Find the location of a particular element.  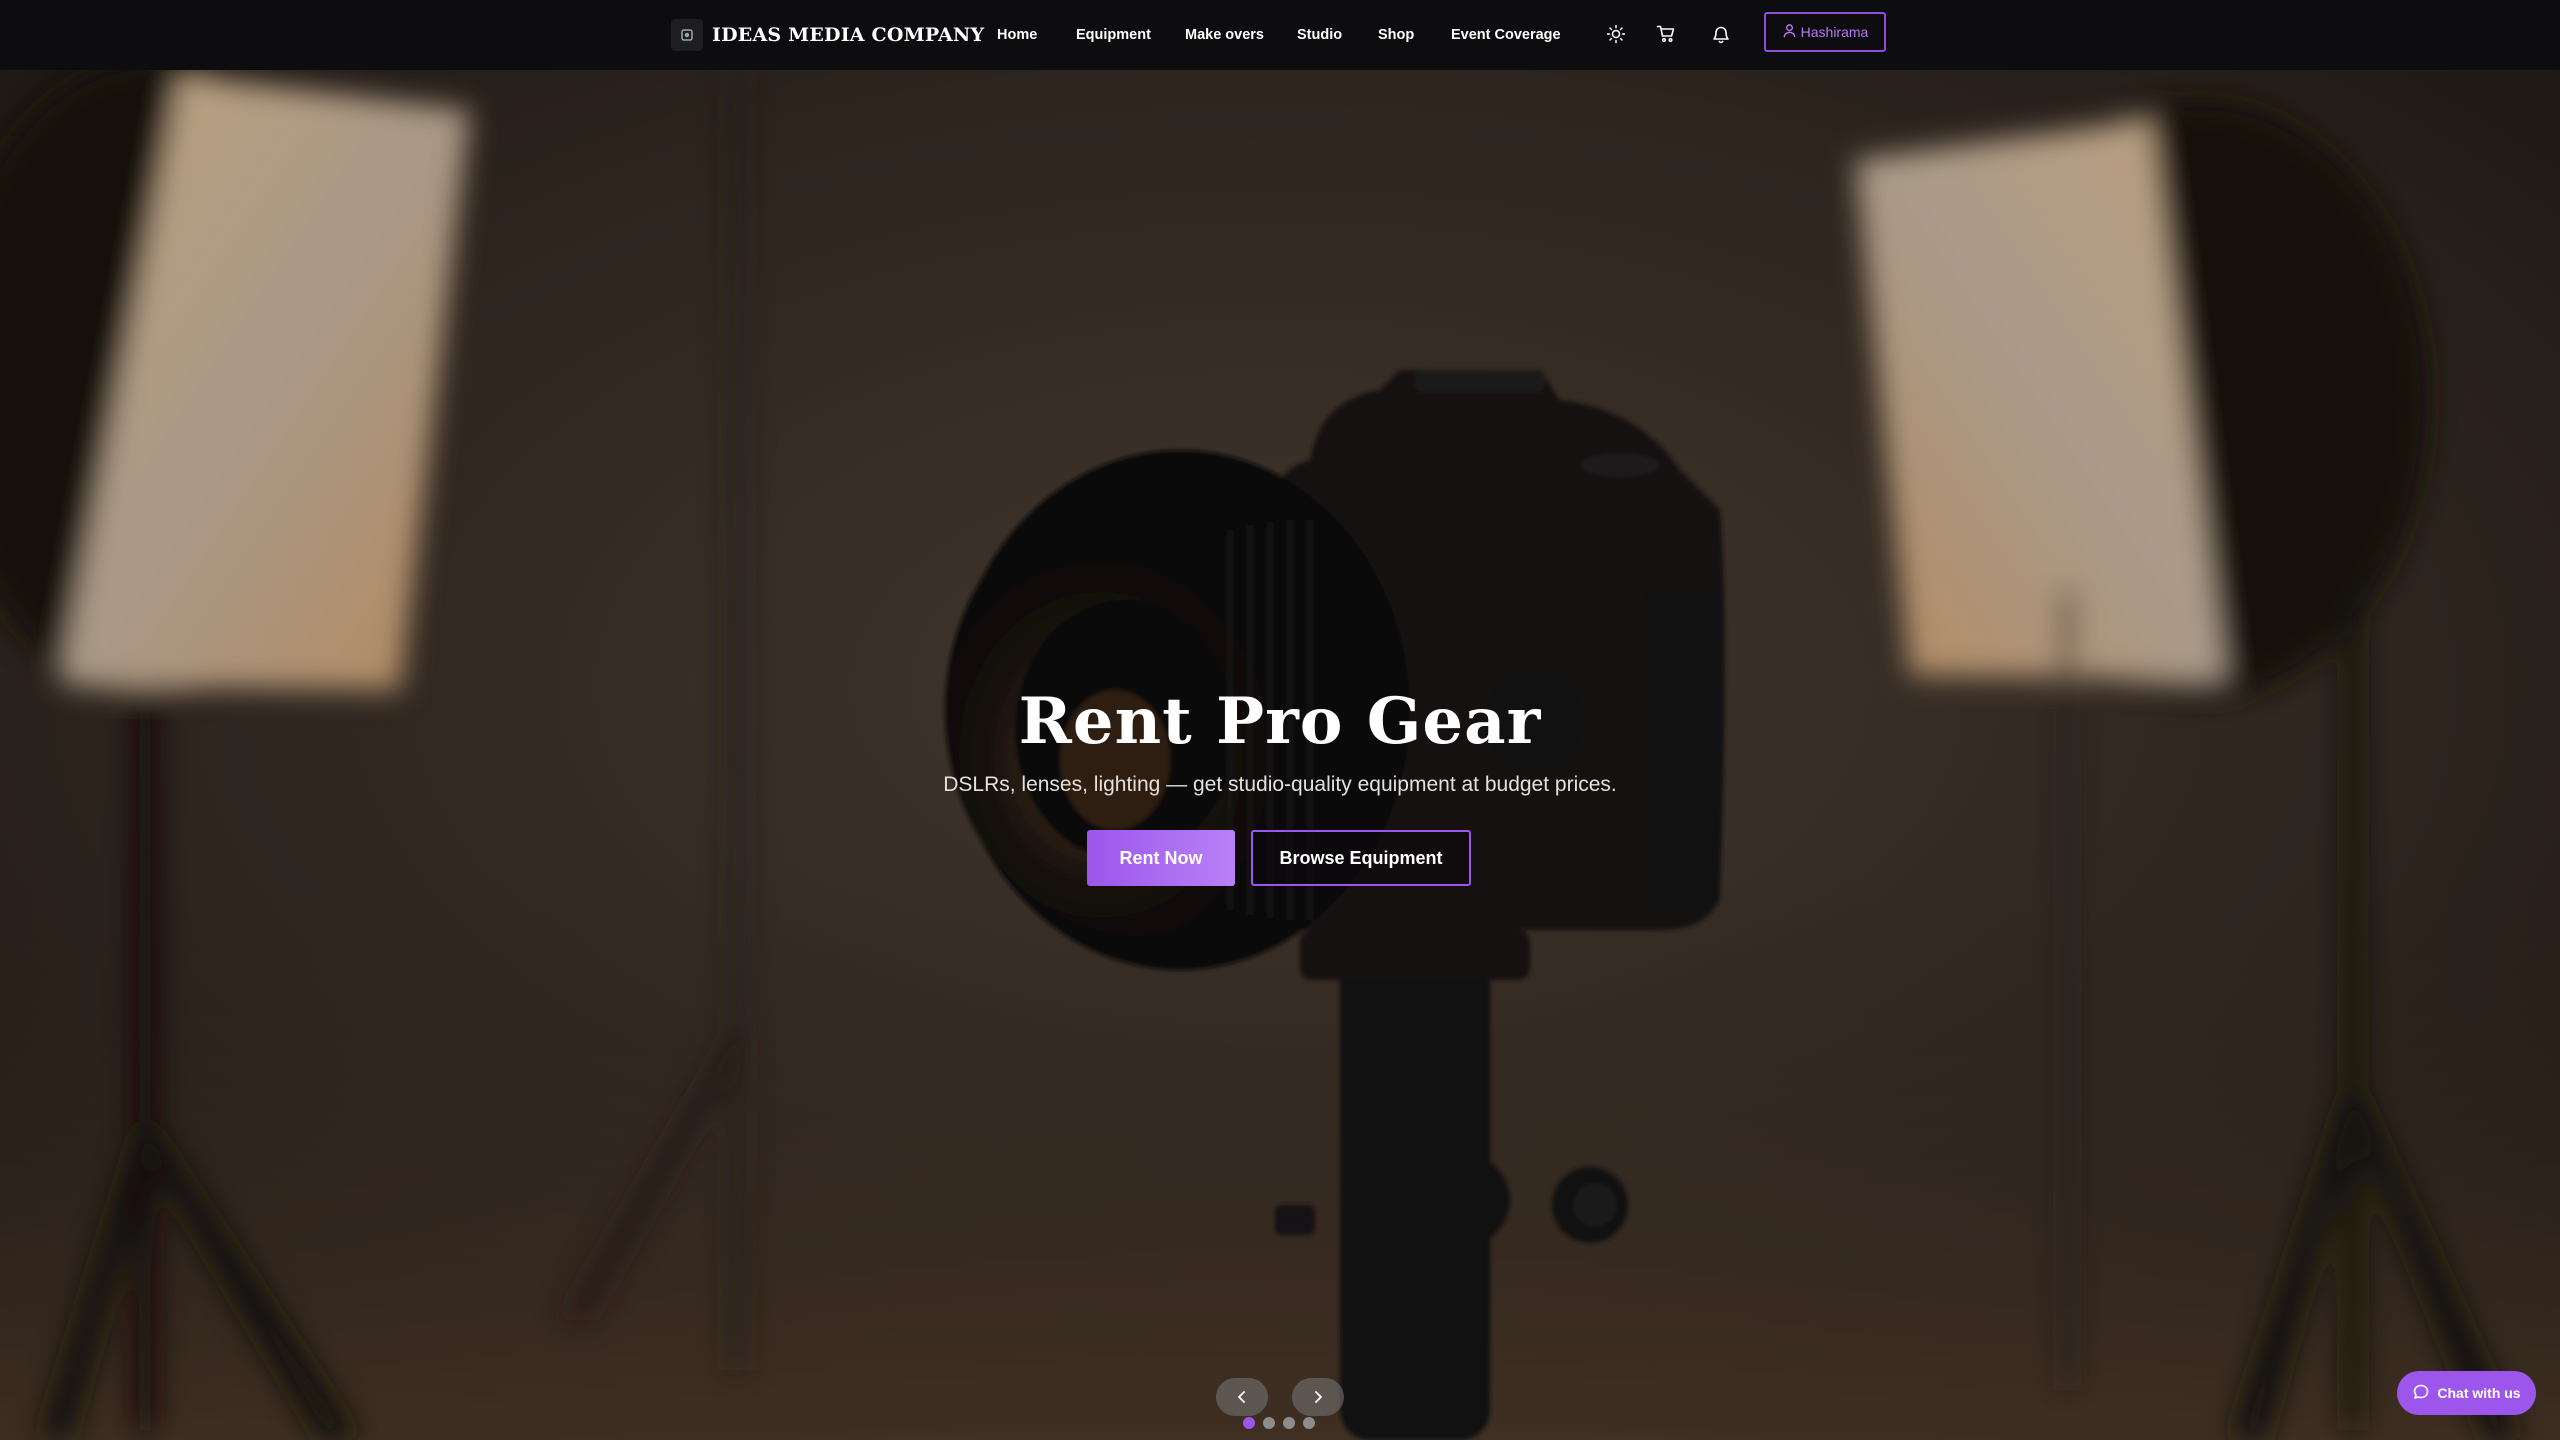

user-account-button: Hashirama is located at coordinates (1825, 32).